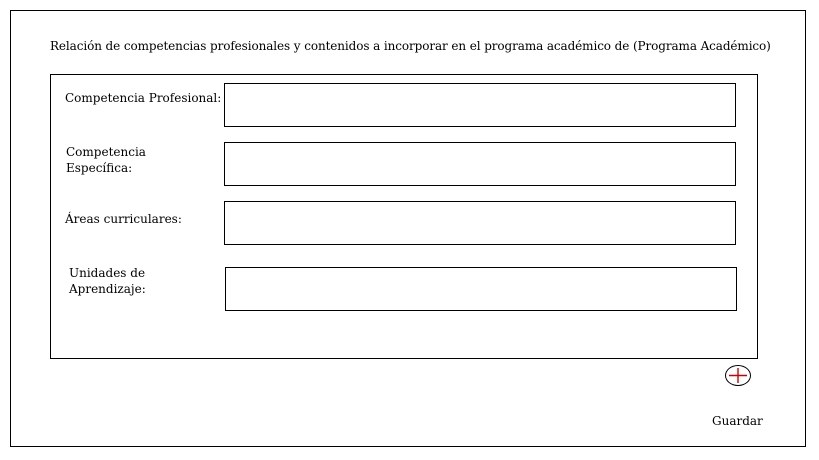  Describe the element at coordinates (480, 223) in the screenshot. I see `areas-curriculares-field` at that location.